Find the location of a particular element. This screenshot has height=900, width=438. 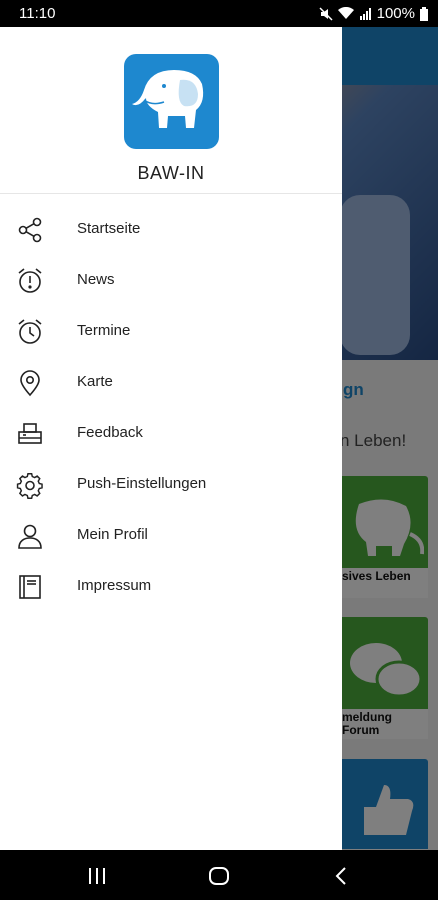

drawer-divider is located at coordinates (171, 193).